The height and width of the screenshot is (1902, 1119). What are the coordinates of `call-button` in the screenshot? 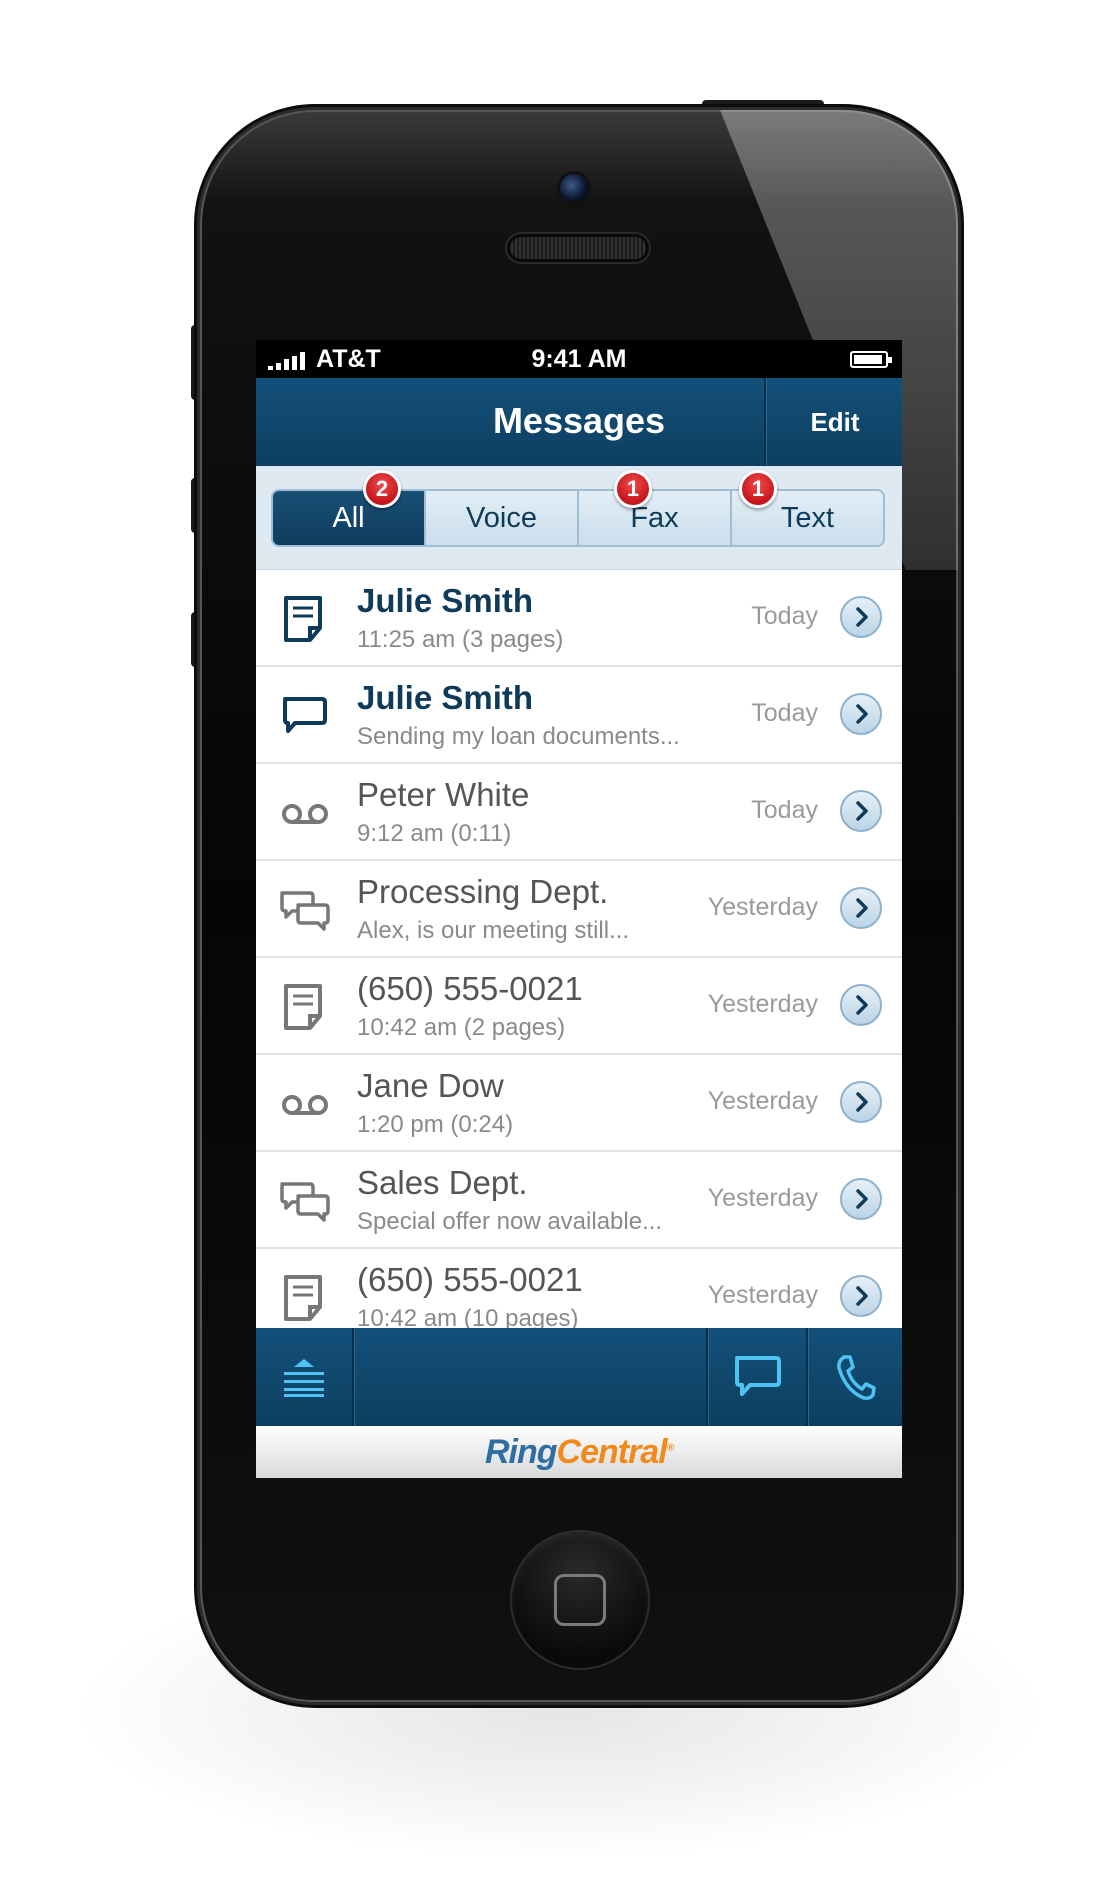 It's located at (855, 1377).